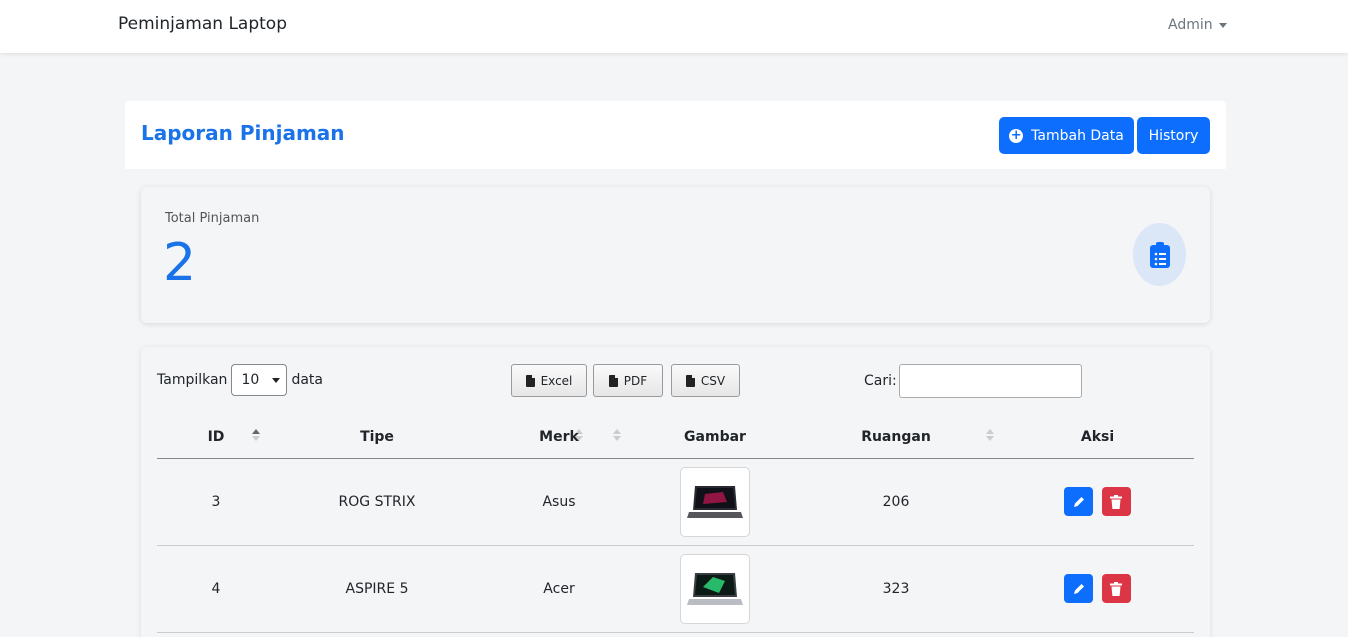  I want to click on column-header-gambar: Gambar, so click(715, 437).